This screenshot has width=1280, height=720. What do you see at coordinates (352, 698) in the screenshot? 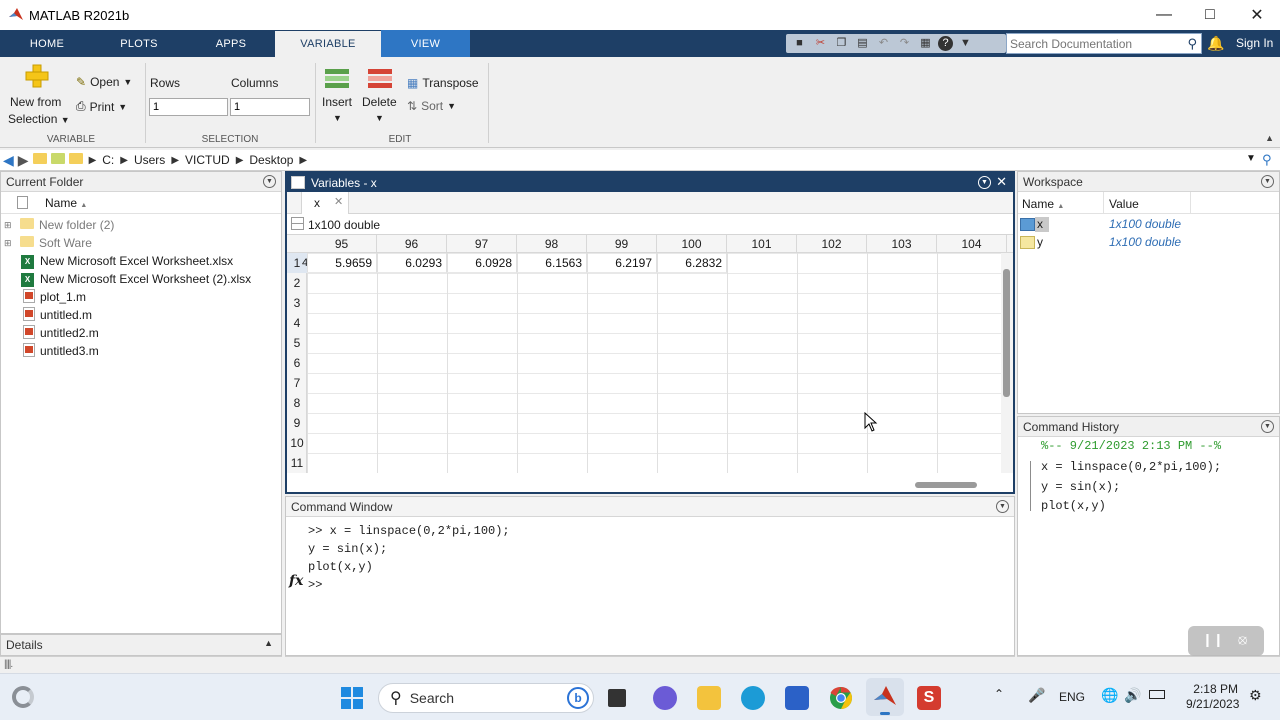
I see `windows-start-icon` at bounding box center [352, 698].